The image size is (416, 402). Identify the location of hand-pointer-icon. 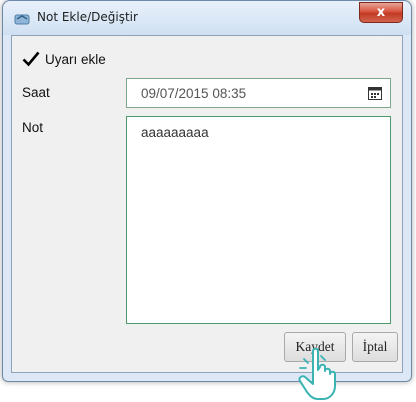
(317, 373).